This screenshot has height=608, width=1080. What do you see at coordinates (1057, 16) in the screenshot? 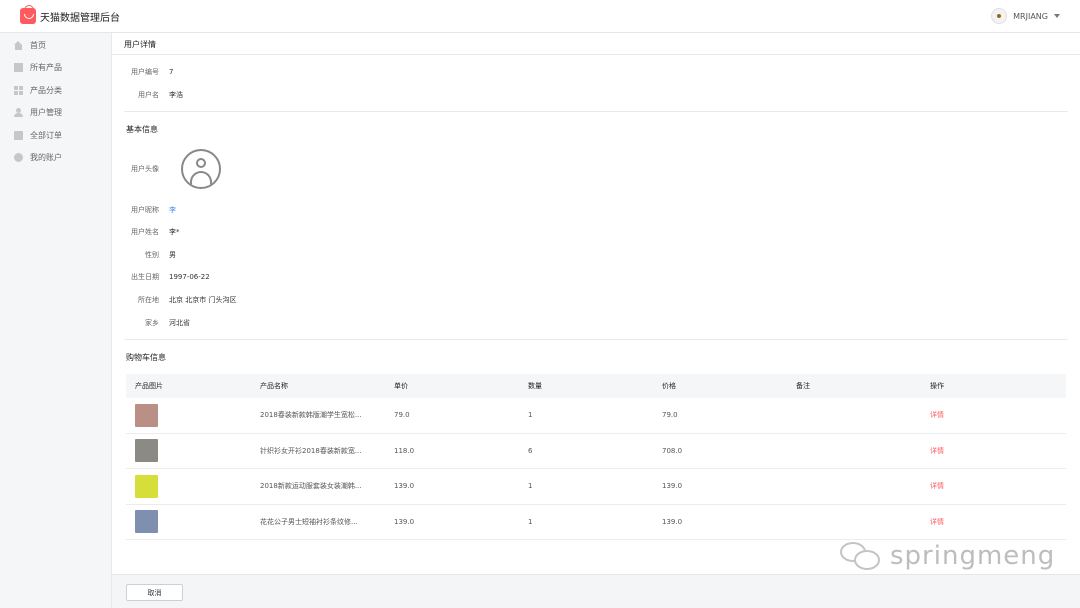
I see `caret-down-icon` at bounding box center [1057, 16].